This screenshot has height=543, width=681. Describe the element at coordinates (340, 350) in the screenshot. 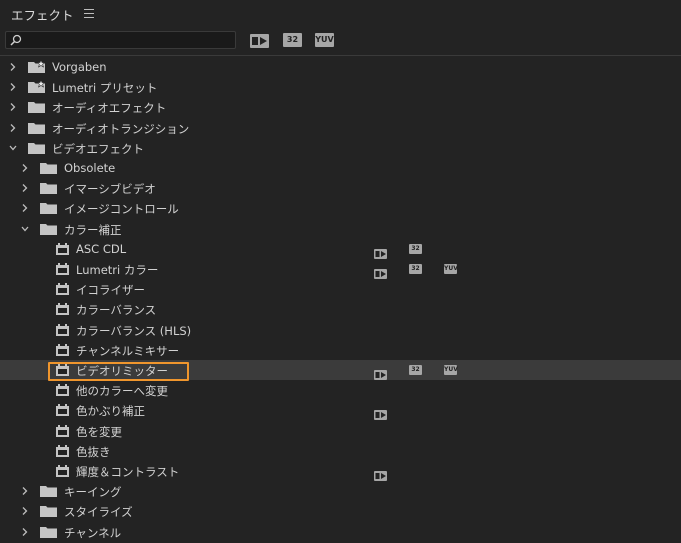

I see `effect-item: チャンネルミキサー` at that location.